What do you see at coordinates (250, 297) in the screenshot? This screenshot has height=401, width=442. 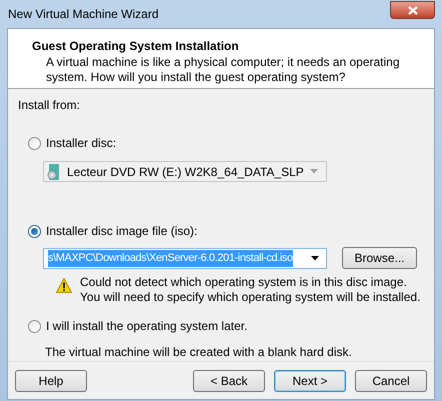 I see `warning-text: You will need to specify which operating system will be installed.` at bounding box center [250, 297].